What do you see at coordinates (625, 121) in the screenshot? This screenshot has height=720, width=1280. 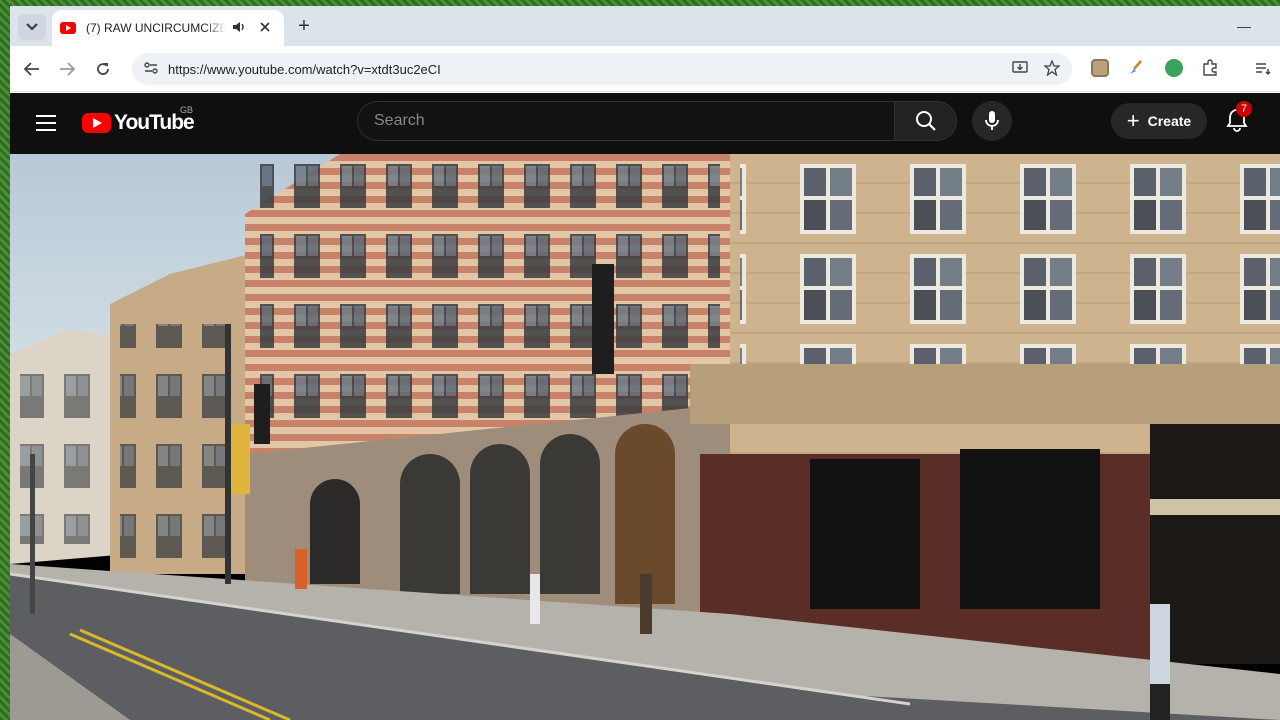 I see `search-input: Search` at bounding box center [625, 121].